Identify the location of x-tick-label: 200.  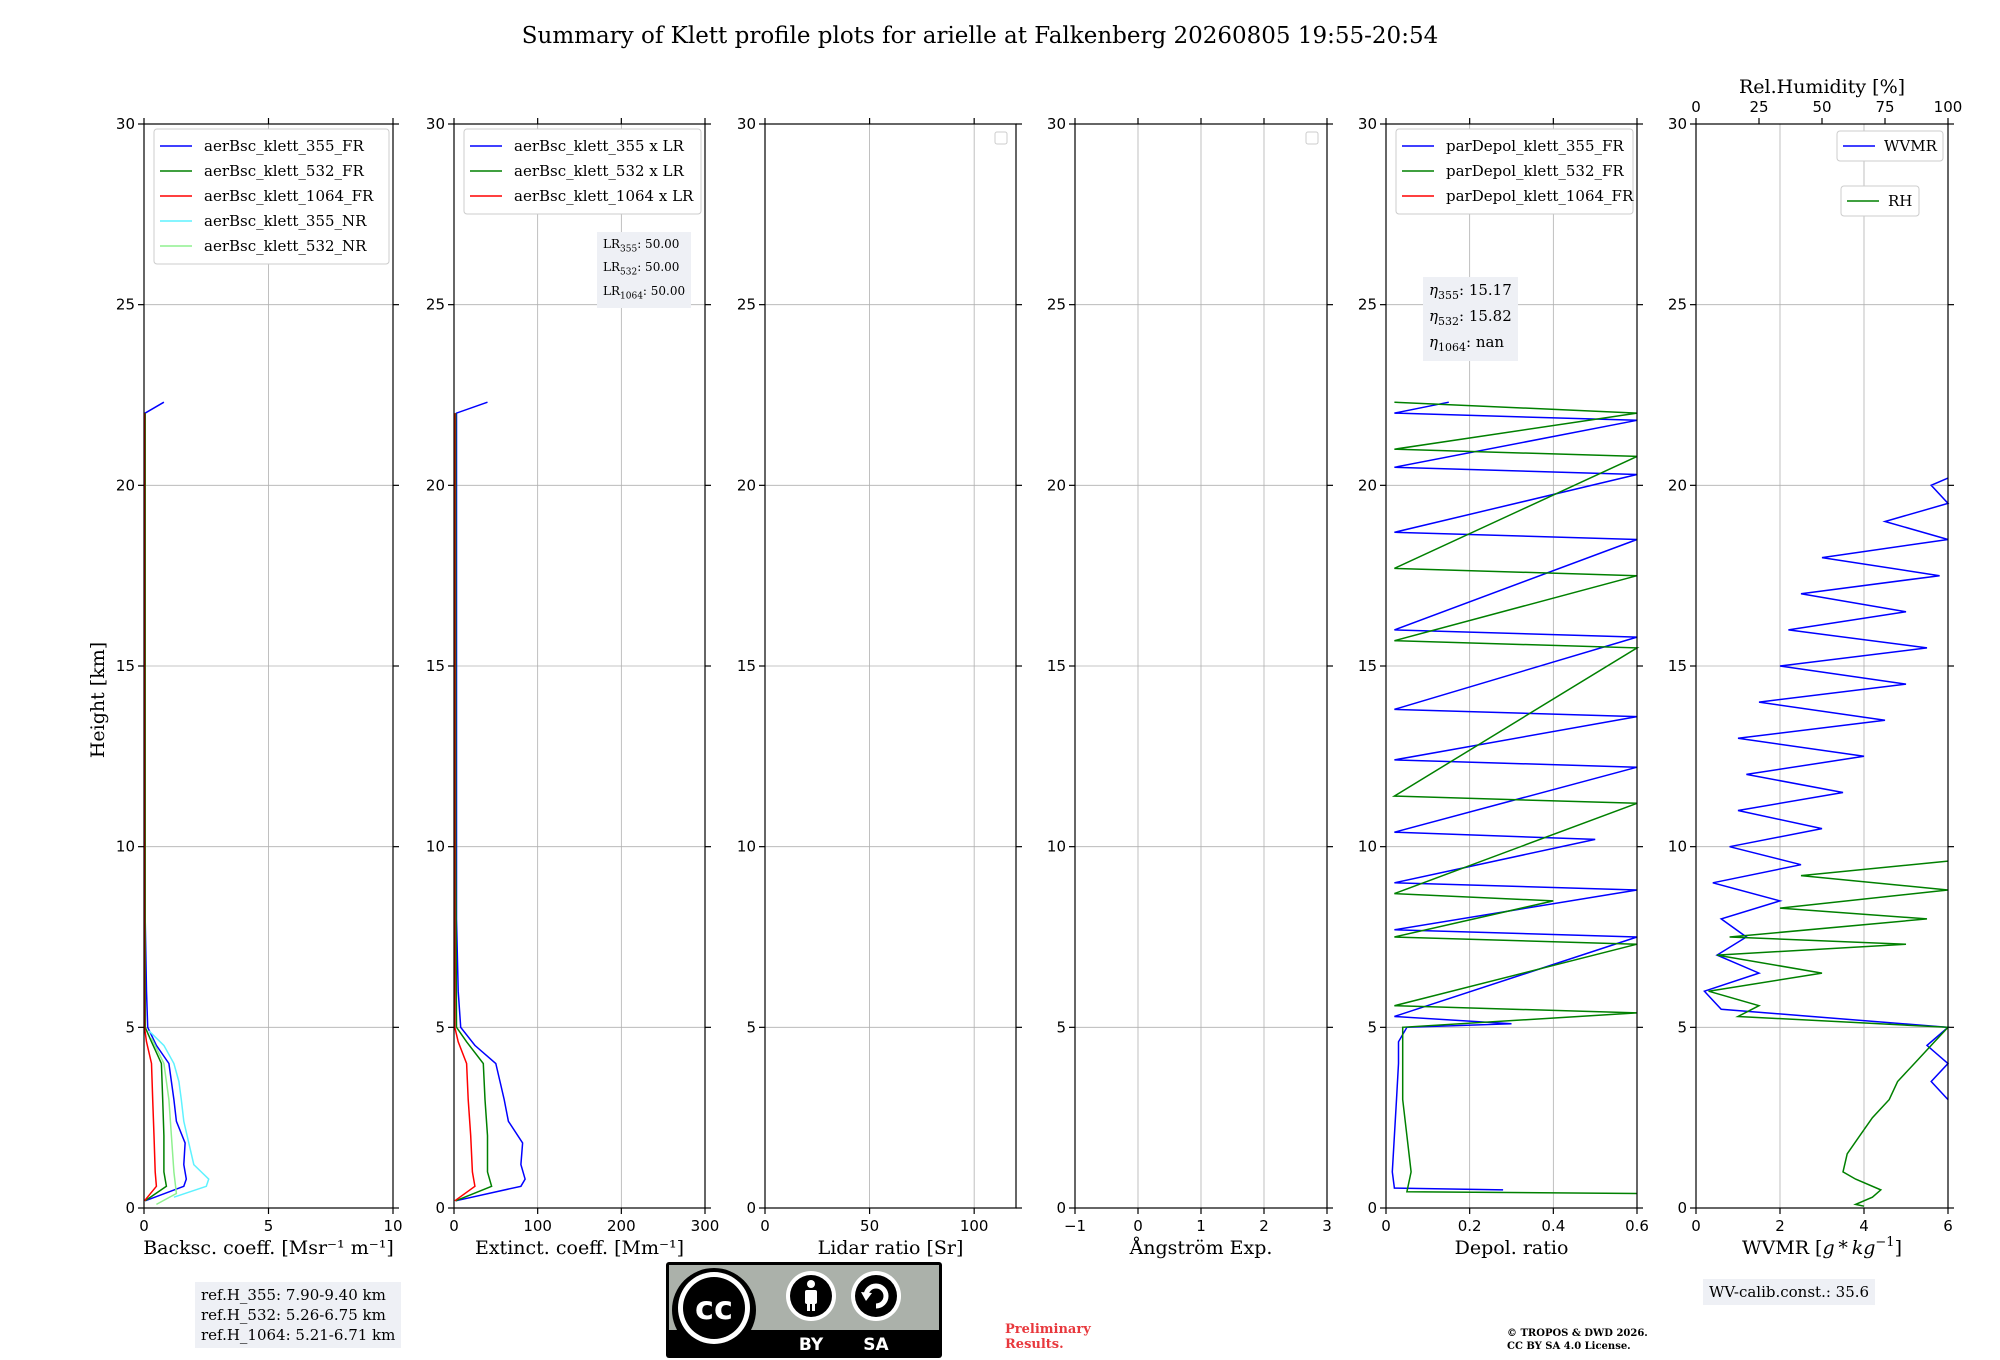
(621, 1226).